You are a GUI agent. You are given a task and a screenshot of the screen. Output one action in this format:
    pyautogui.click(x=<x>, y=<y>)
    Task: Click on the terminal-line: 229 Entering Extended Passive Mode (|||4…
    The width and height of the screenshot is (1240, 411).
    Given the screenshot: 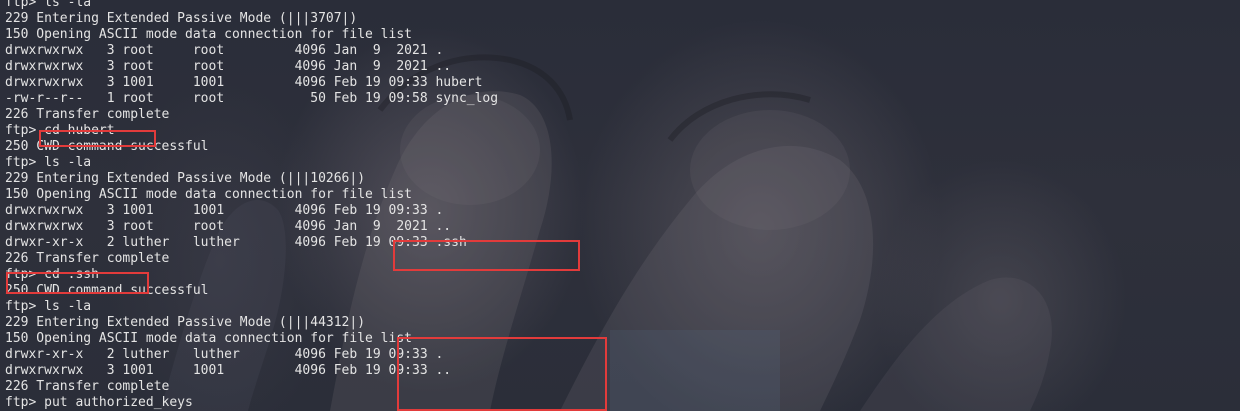 What is the action you would take?
    pyautogui.click(x=185, y=322)
    